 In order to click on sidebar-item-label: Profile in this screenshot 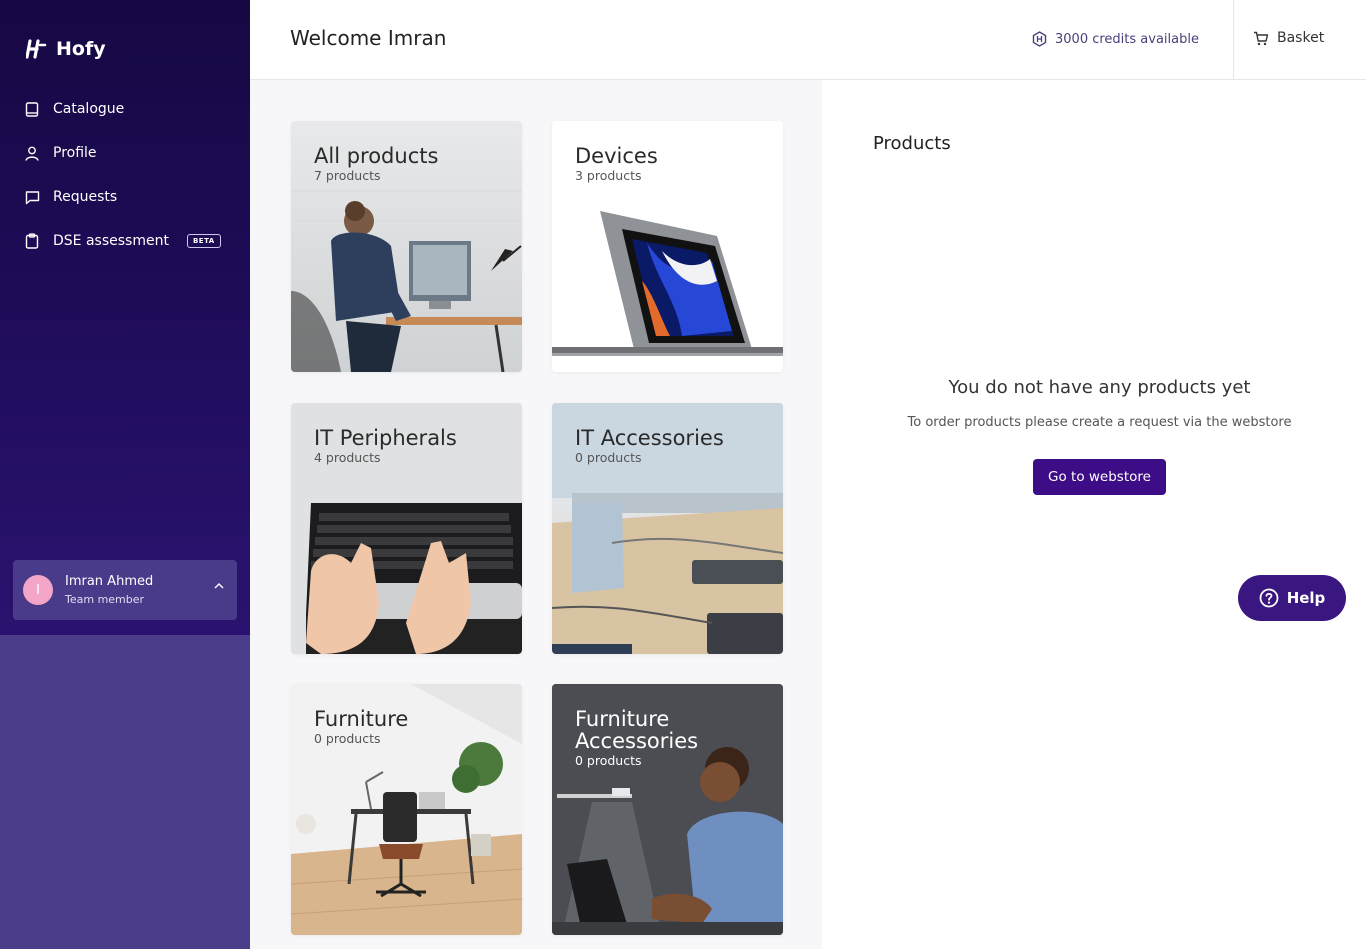, I will do `click(75, 153)`.